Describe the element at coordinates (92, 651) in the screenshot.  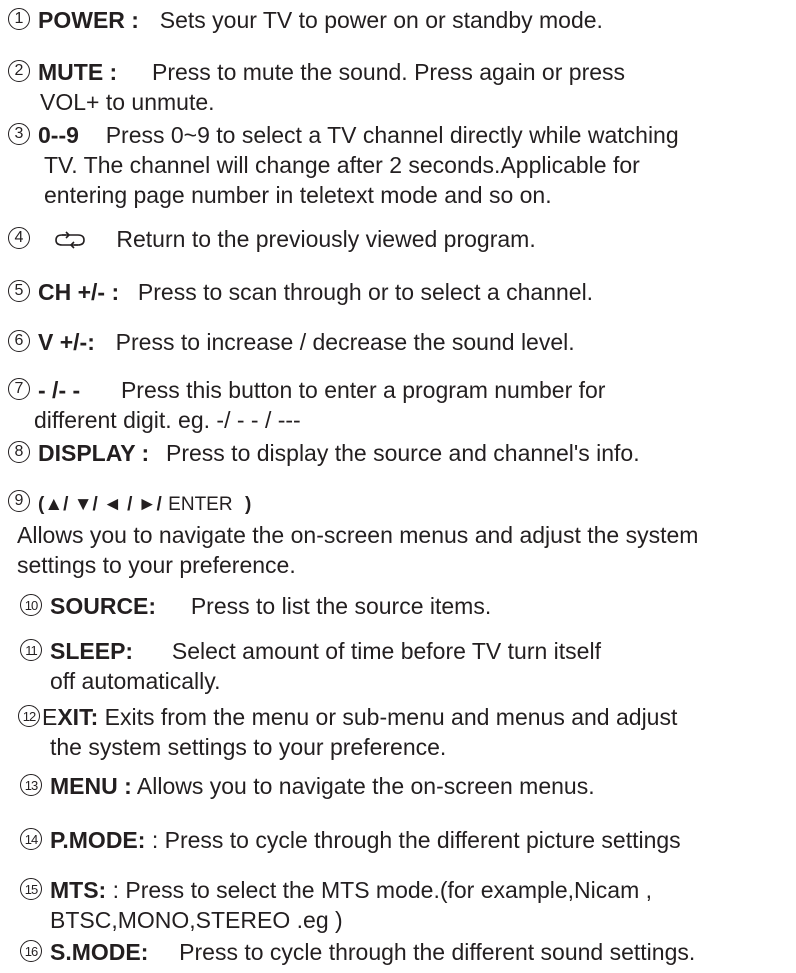
I see `item-key: SLEEP:` at that location.